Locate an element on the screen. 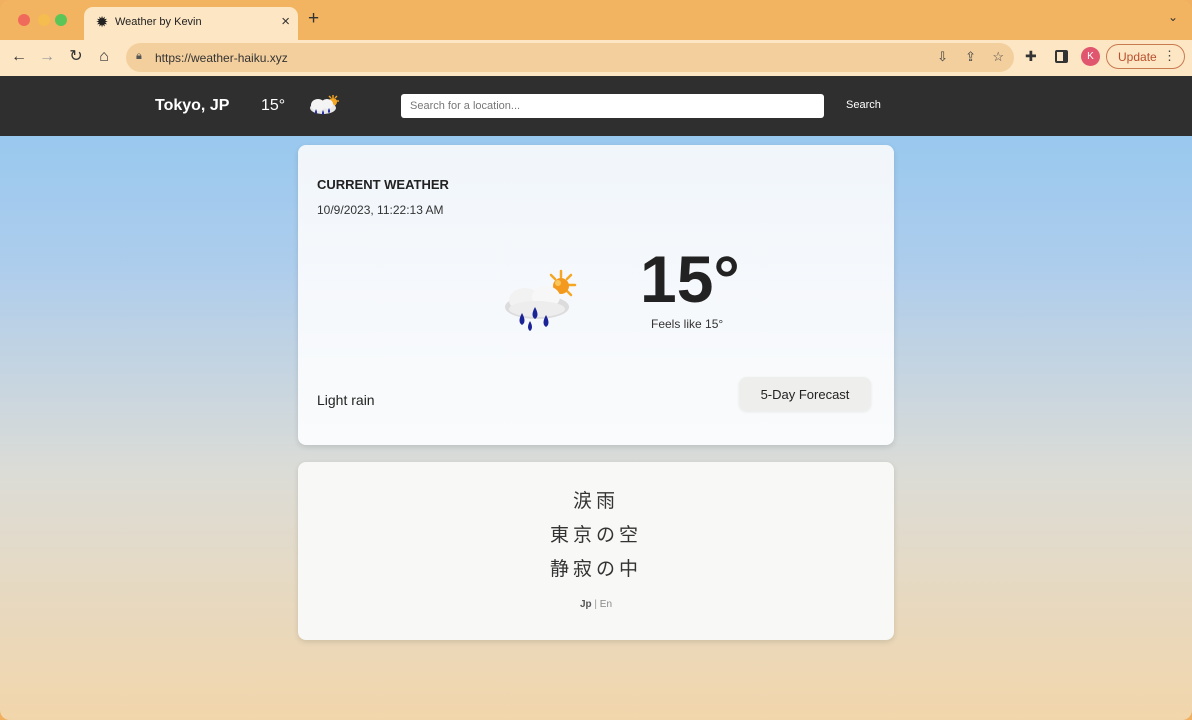  install-app-icon: ⇩ is located at coordinates (942, 57).